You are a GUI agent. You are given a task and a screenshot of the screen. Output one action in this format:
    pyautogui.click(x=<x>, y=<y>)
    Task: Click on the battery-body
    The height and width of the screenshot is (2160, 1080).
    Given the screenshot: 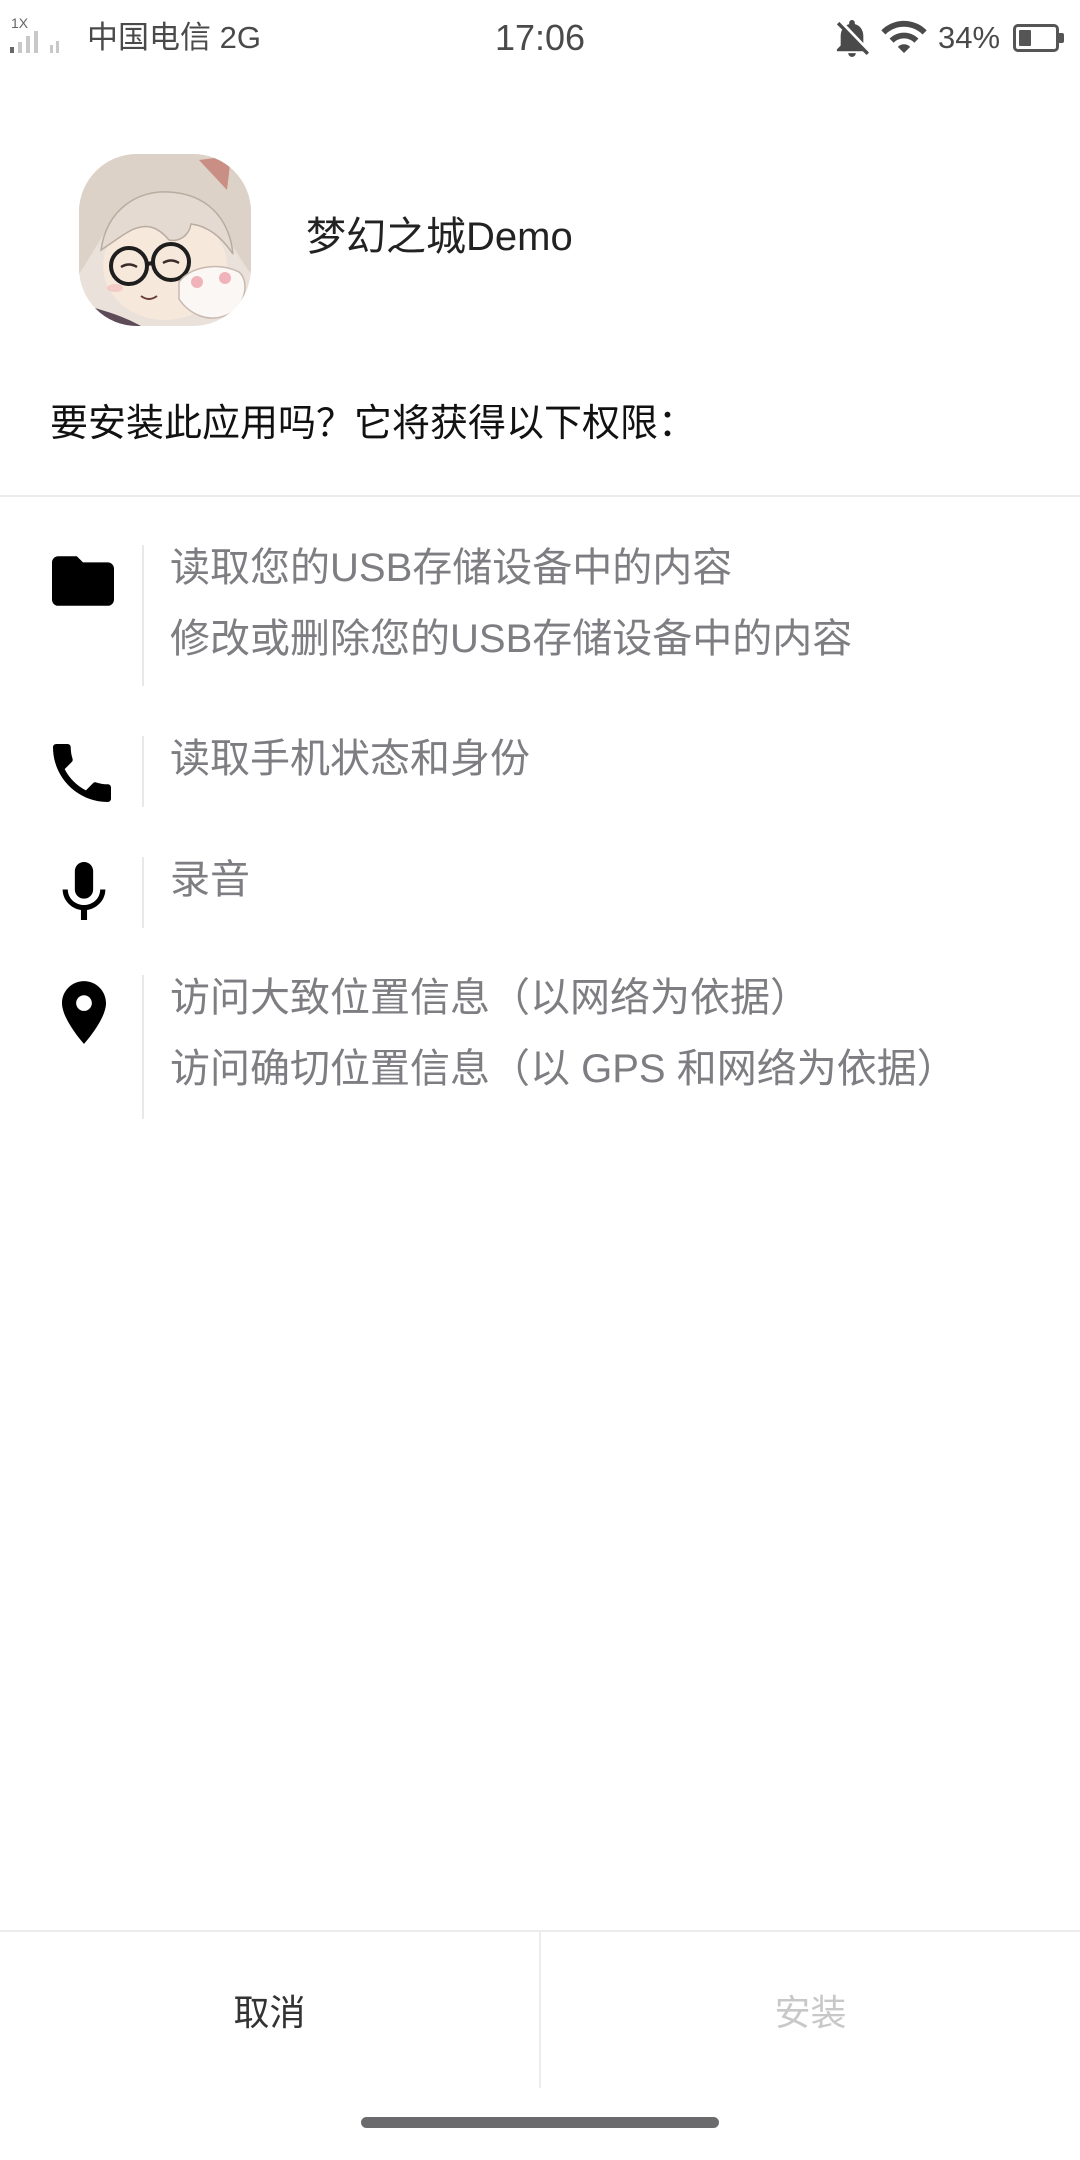 What is the action you would take?
    pyautogui.click(x=1036, y=38)
    